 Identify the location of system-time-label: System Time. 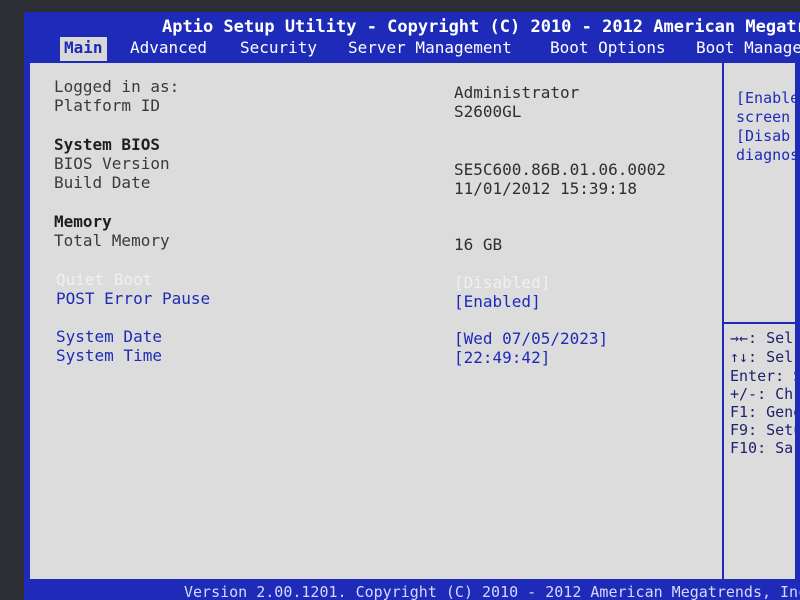
(109, 355).